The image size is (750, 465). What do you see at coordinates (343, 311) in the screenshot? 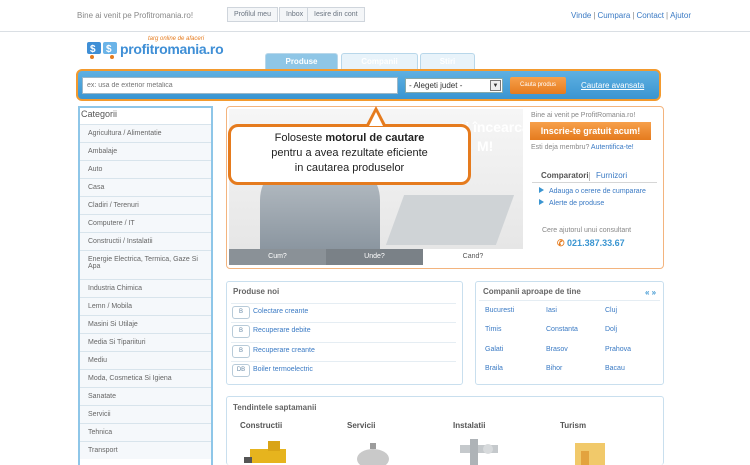
I see `product-row: B Colectare creante` at bounding box center [343, 311].